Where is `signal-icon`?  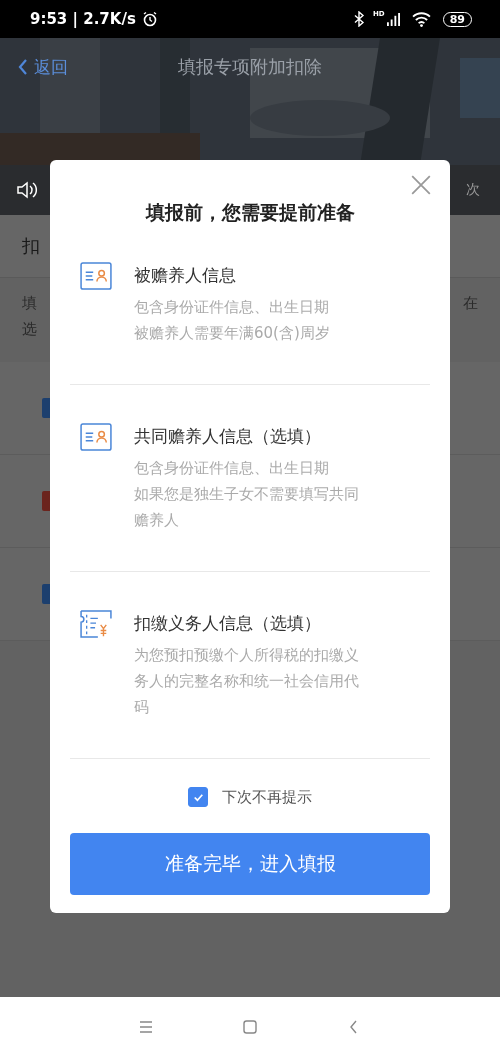
signal-icon is located at coordinates (393, 19).